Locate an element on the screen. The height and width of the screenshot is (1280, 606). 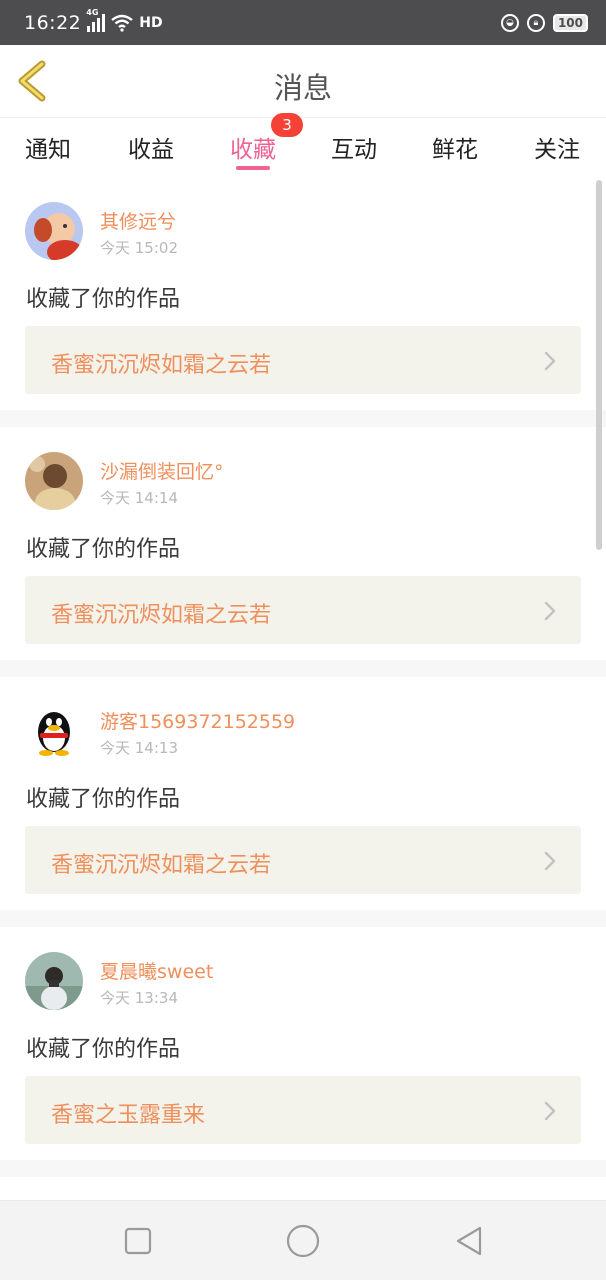
lock-rotation-icon: 🔒︎ is located at coordinates (535, 22).